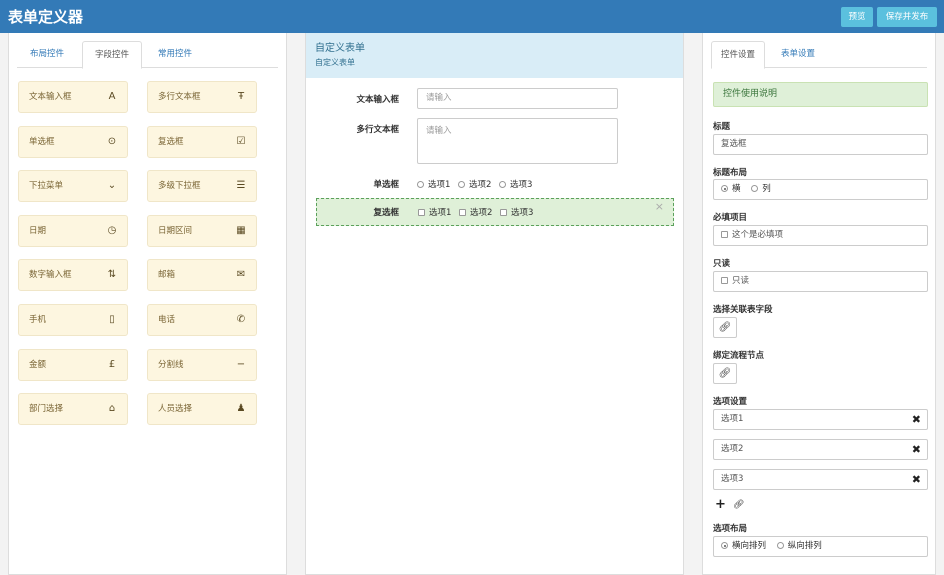 The width and height of the screenshot is (944, 575). Describe the element at coordinates (73, 275) in the screenshot. I see `control-item: 数字输入框 ⇅` at that location.